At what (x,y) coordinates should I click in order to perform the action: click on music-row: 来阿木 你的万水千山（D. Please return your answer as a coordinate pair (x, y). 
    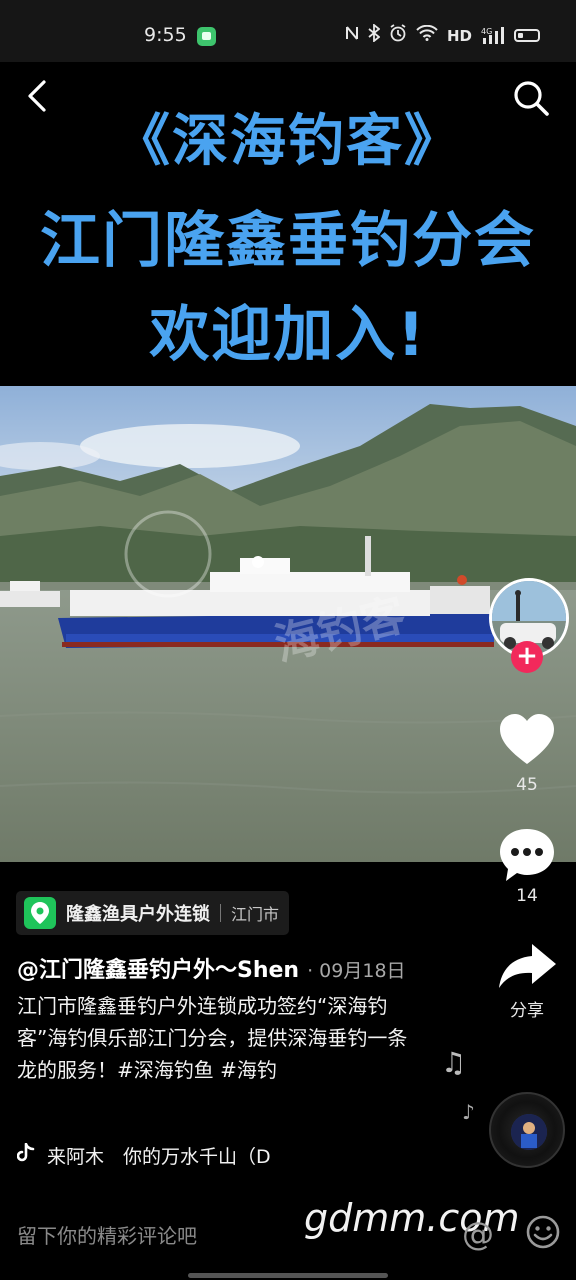
    Looking at the image, I should click on (143, 1155).